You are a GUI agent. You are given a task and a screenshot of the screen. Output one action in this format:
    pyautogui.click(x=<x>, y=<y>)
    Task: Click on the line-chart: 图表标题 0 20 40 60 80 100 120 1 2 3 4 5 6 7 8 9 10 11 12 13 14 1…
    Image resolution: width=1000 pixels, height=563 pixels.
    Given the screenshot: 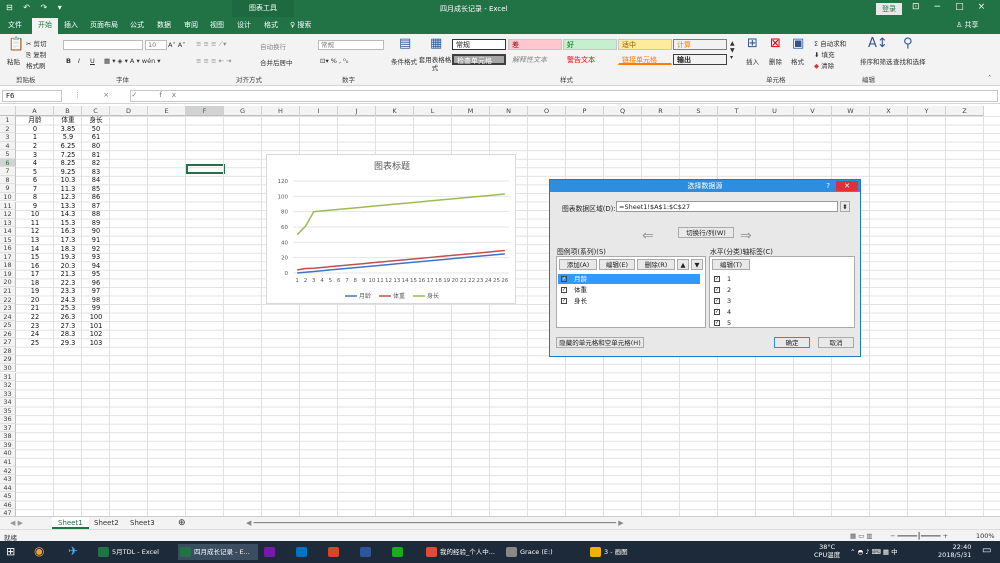 What is the action you would take?
    pyautogui.click(x=391, y=229)
    